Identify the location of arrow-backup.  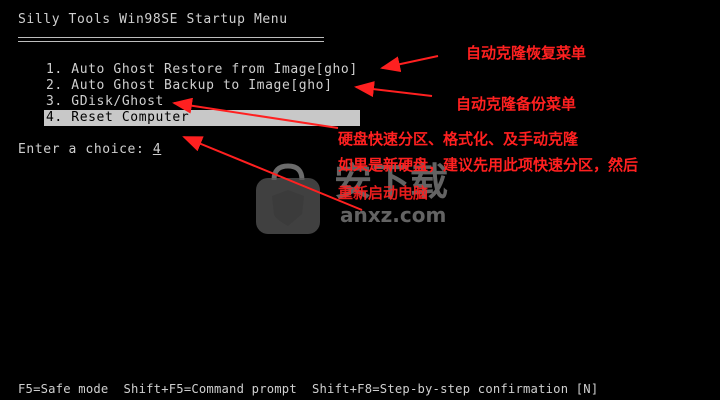
(393, 89).